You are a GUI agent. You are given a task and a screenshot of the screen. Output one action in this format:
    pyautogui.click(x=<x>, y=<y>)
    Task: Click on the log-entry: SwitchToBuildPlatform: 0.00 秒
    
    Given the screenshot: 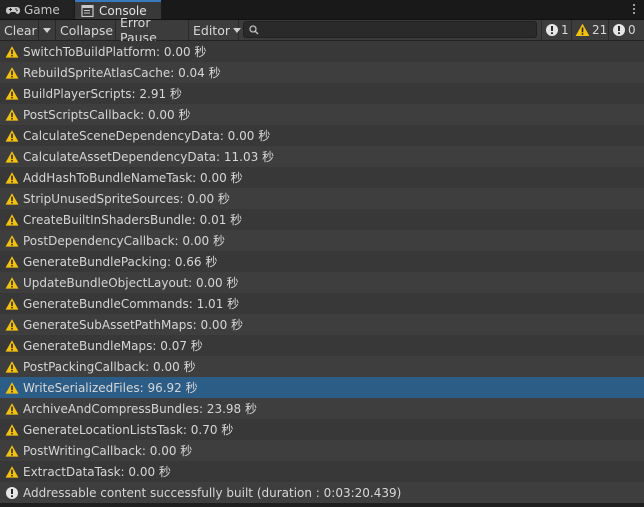 What is the action you would take?
    pyautogui.click(x=322, y=51)
    